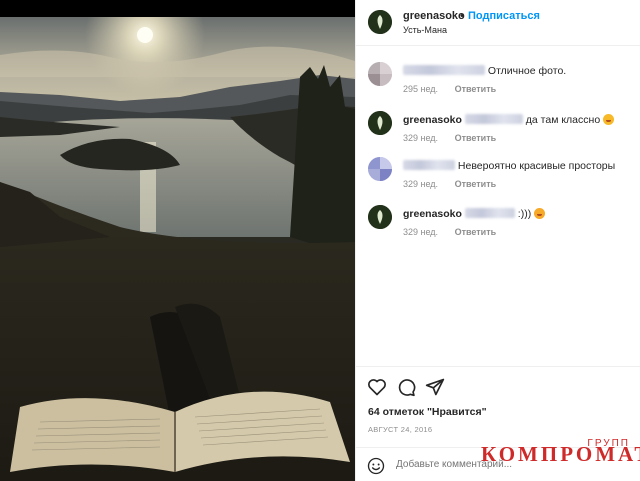  I want to click on post-header: greenasoko • Подписаться Усть-Мана, so click(498, 23).